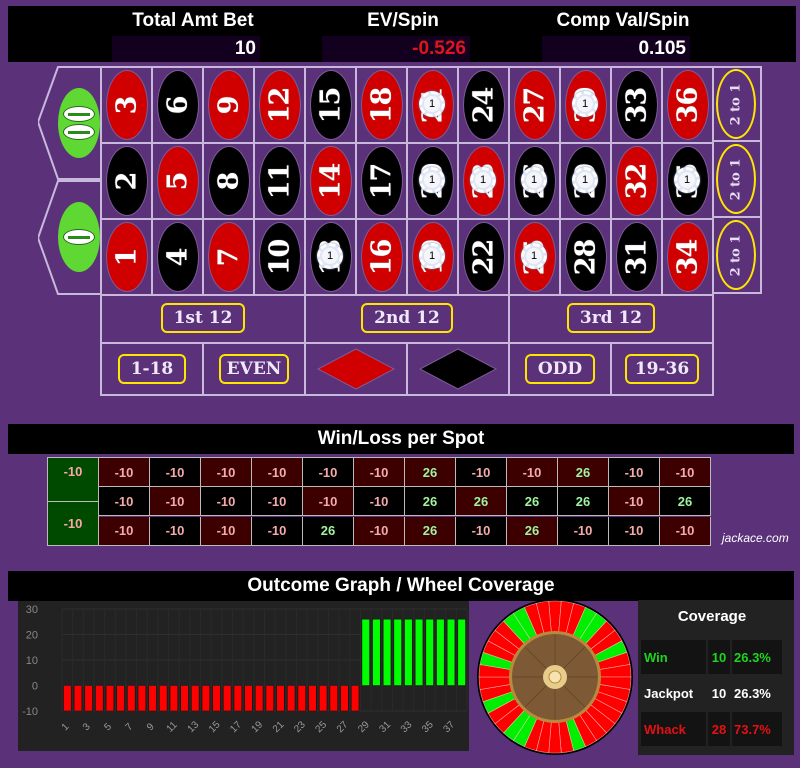 Image resolution: width=800 pixels, height=768 pixels. I want to click on column-bet-2: 2 to 1, so click(737, 180).